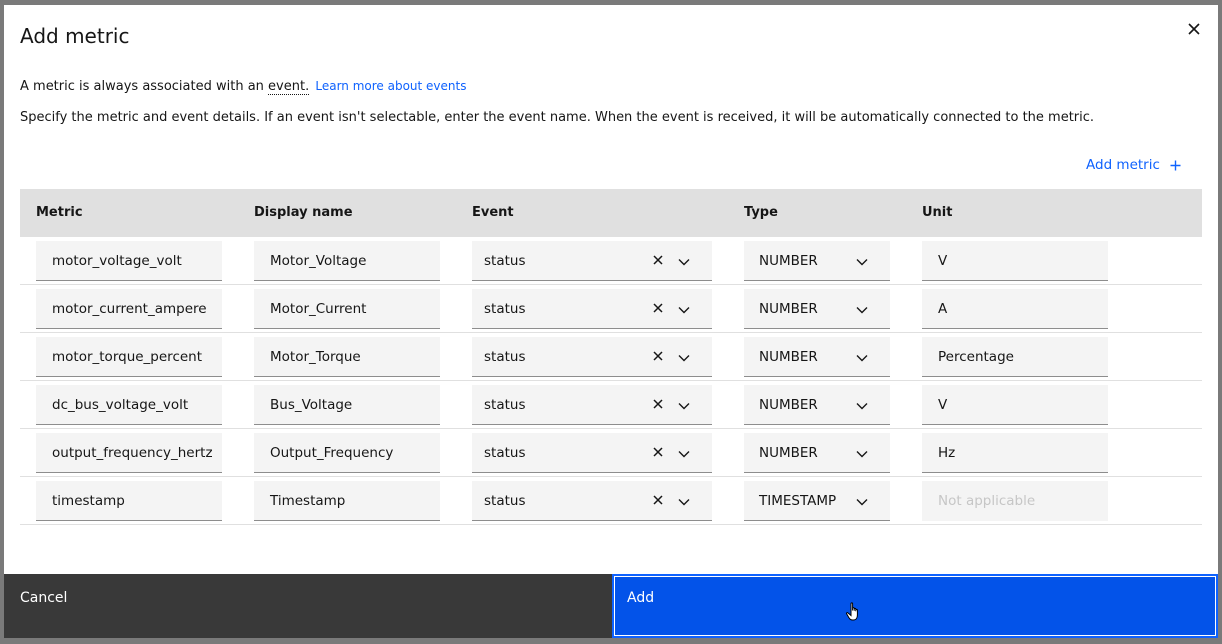 The image size is (1222, 644). I want to click on cancel-button: Cancel, so click(308, 606).